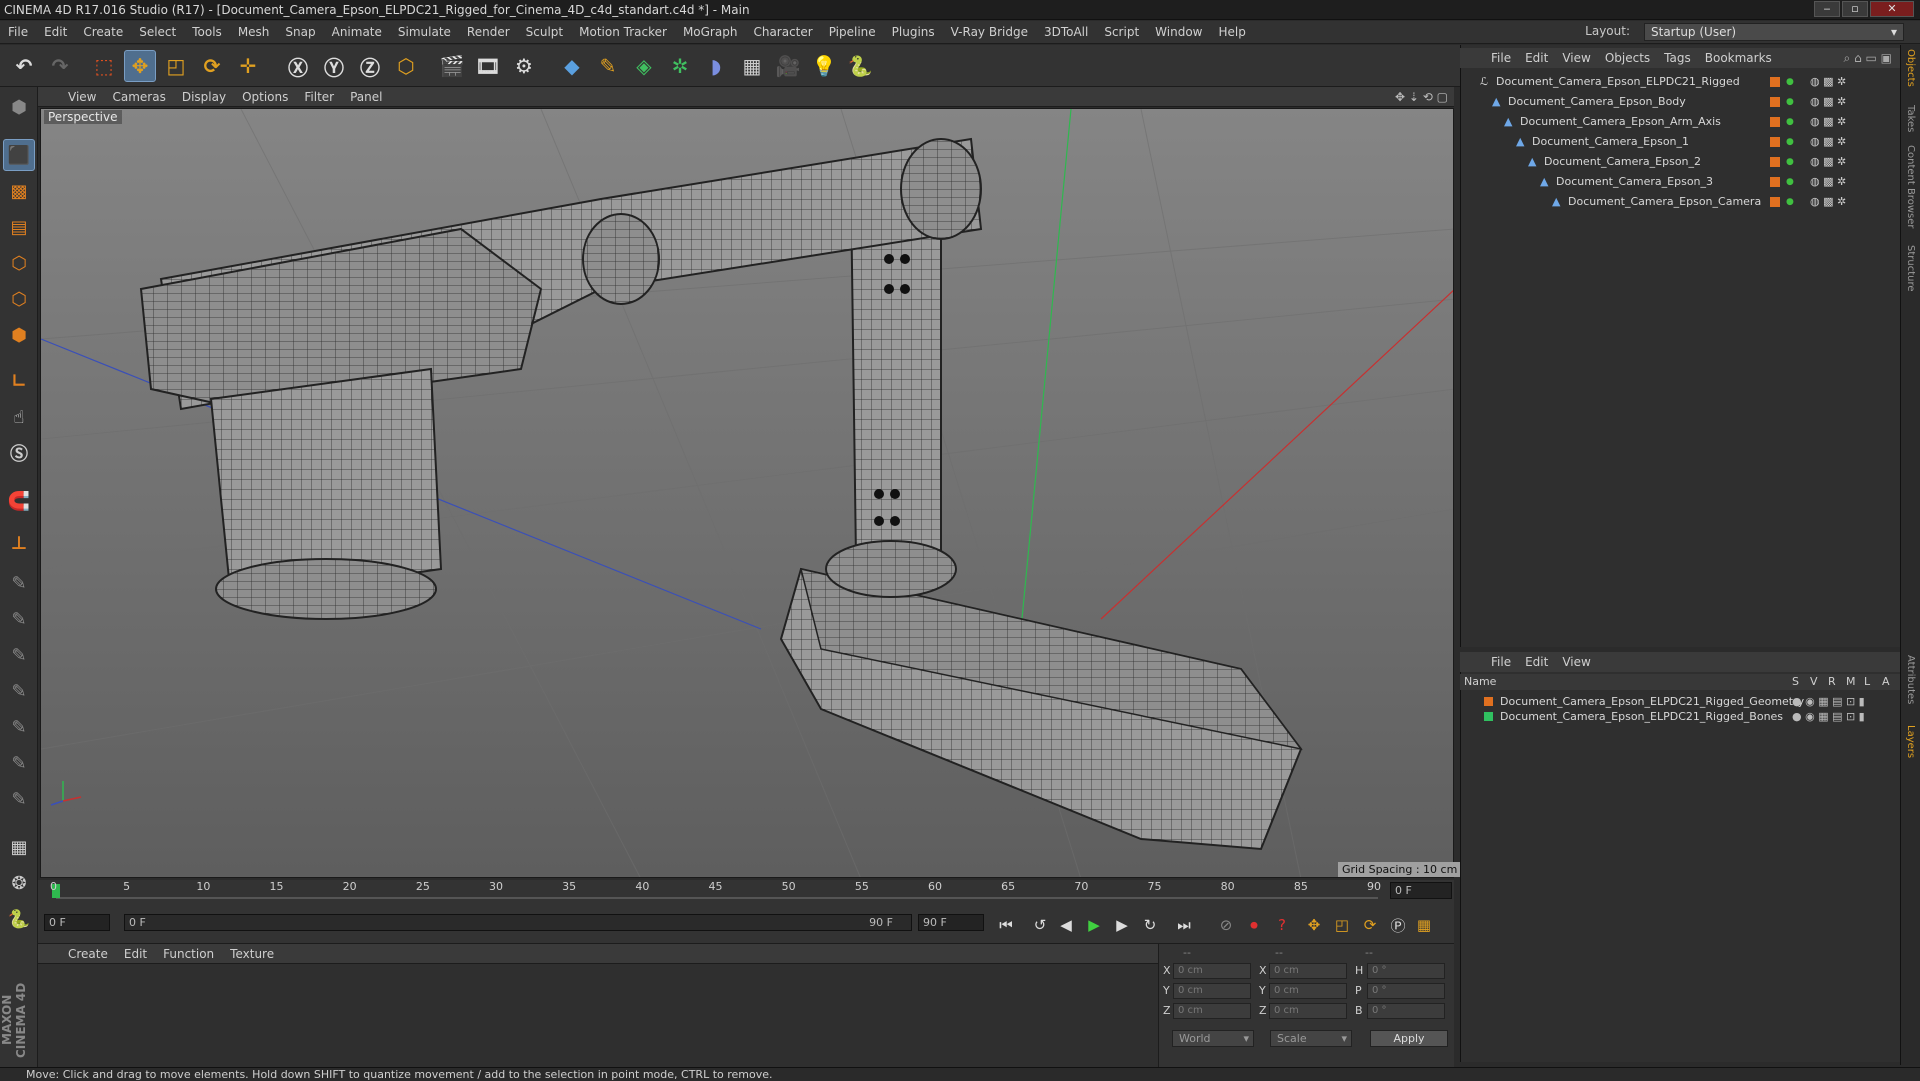 The image size is (1920, 1081). I want to click on tab-content-browser: Content Browser, so click(1910, 186).